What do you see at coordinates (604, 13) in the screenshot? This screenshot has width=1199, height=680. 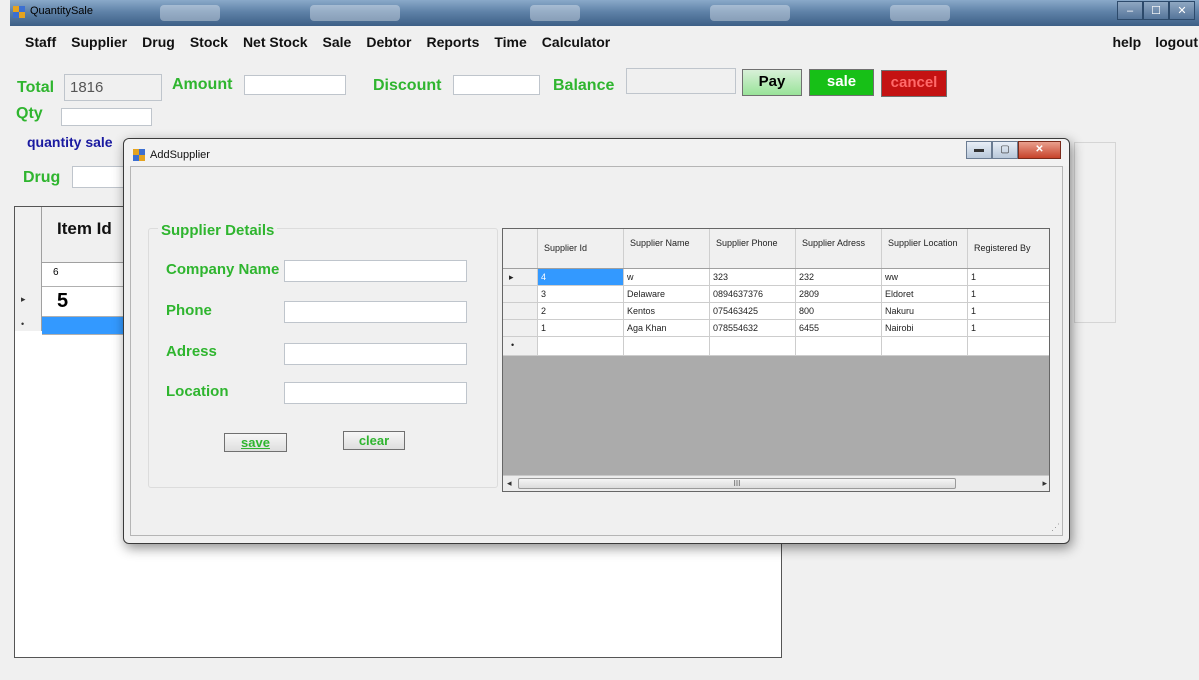 I see `window-titlebar: QuantitySale – ☐ ✕` at bounding box center [604, 13].